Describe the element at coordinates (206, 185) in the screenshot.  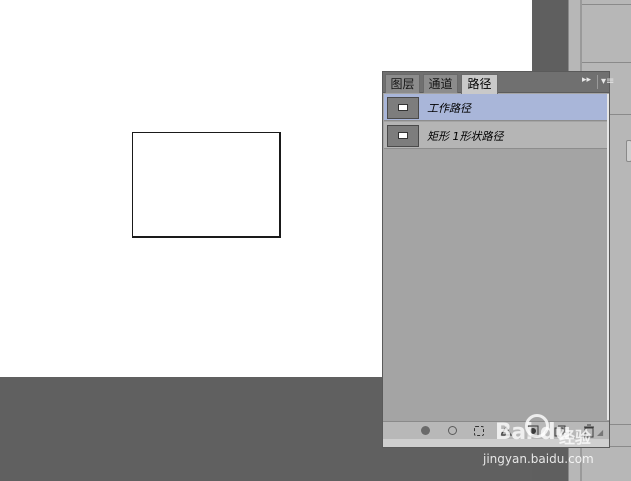
I see `rectangle-shape` at that location.